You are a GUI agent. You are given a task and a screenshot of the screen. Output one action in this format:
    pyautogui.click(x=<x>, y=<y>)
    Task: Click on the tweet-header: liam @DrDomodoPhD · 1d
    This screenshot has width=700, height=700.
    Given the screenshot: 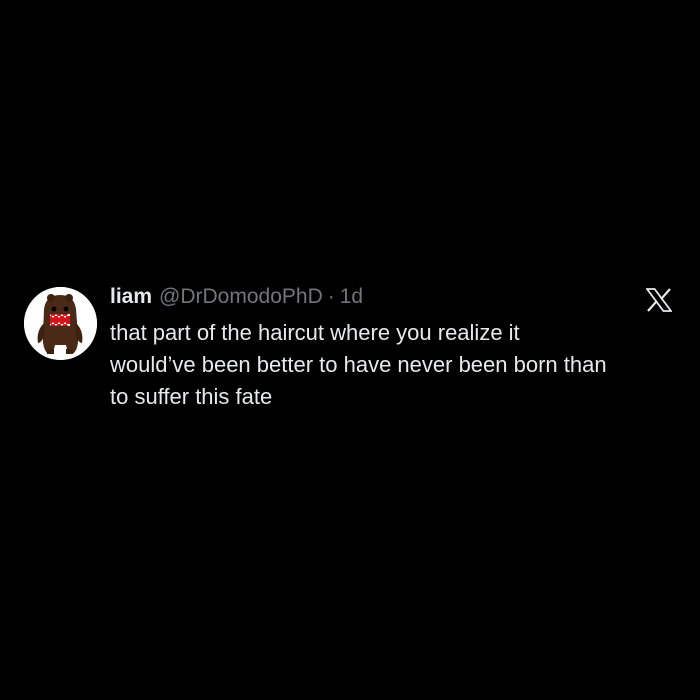 What is the action you would take?
    pyautogui.click(x=236, y=299)
    